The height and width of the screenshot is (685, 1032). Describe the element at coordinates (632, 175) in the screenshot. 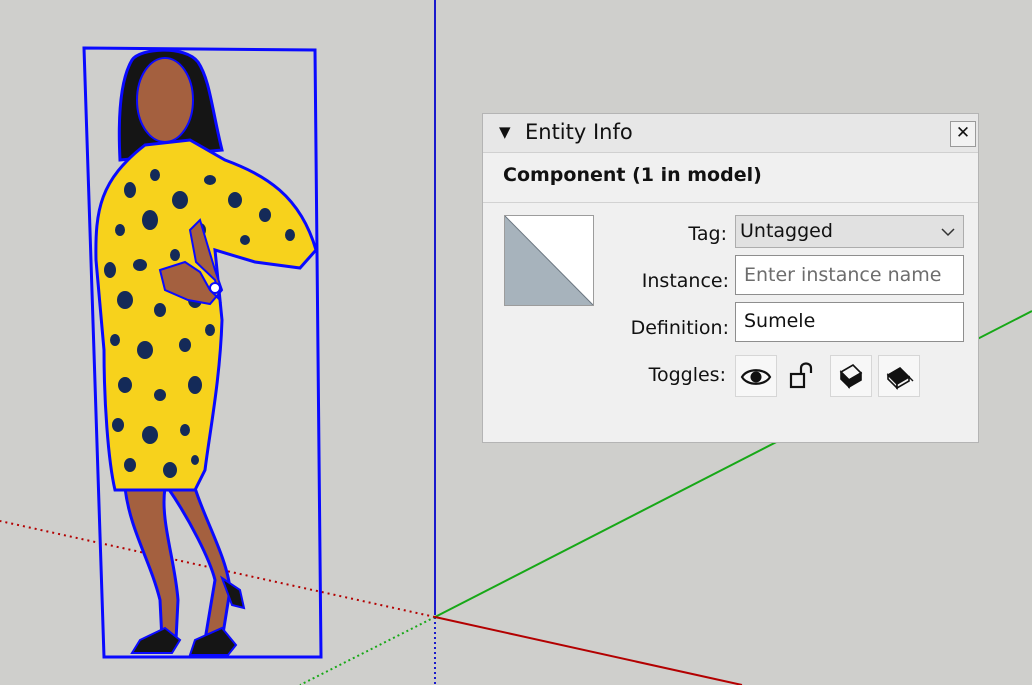

I see `entity-type-heading: Component (1 in model)` at that location.